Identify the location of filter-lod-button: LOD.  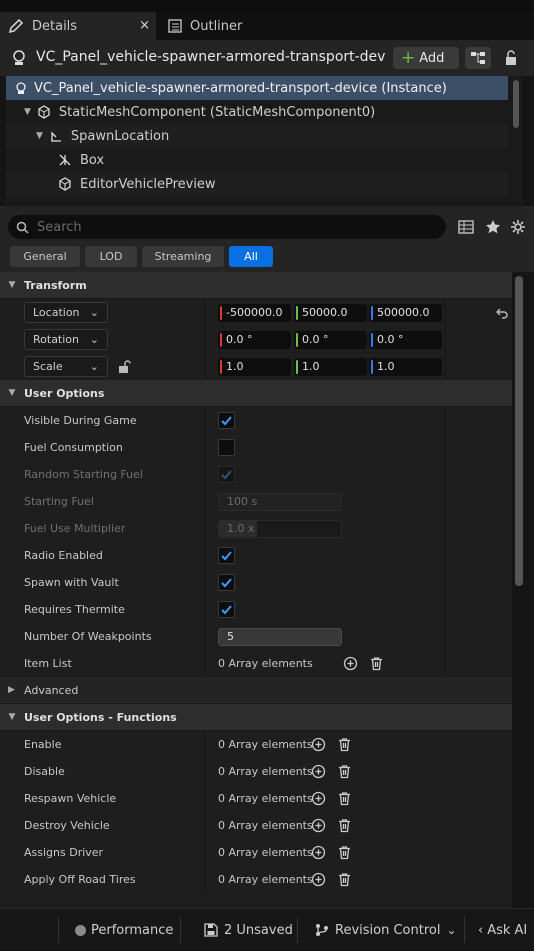
(111, 256).